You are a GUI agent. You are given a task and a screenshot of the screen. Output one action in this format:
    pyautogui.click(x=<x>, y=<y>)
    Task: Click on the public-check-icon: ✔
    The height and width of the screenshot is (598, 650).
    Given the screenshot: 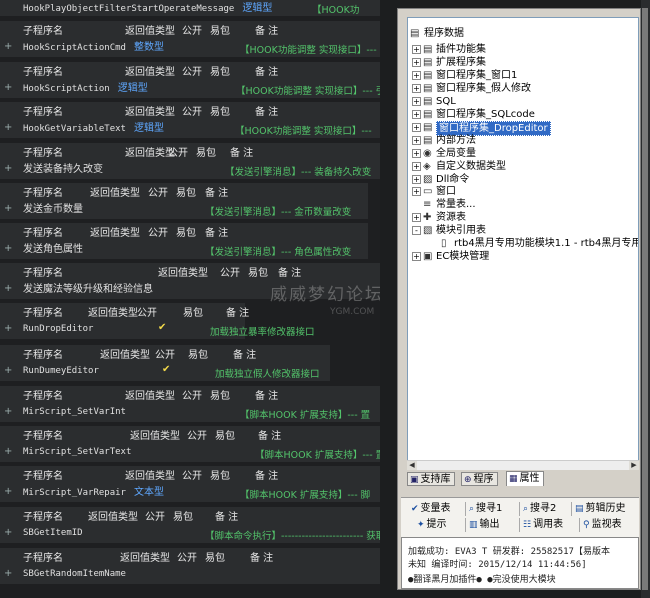 What is the action you would take?
    pyautogui.click(x=162, y=327)
    